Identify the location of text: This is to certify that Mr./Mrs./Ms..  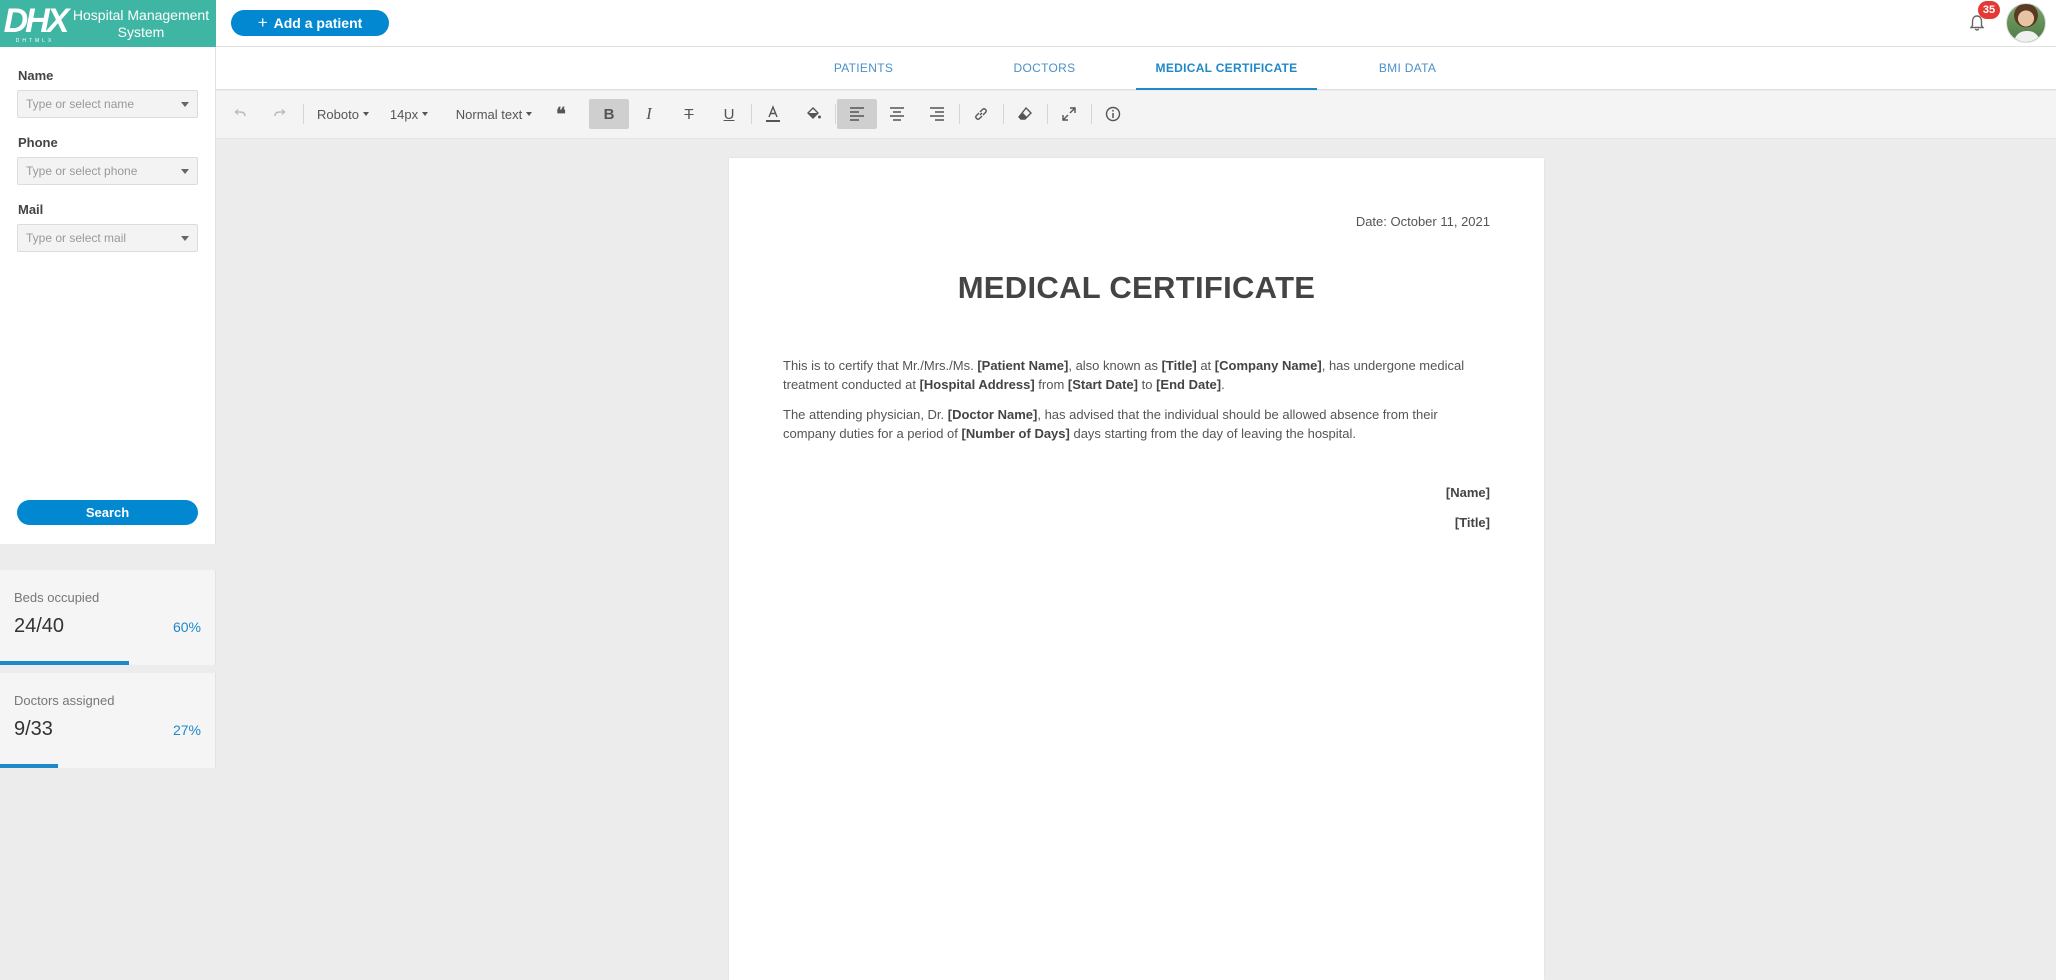
(880, 365).